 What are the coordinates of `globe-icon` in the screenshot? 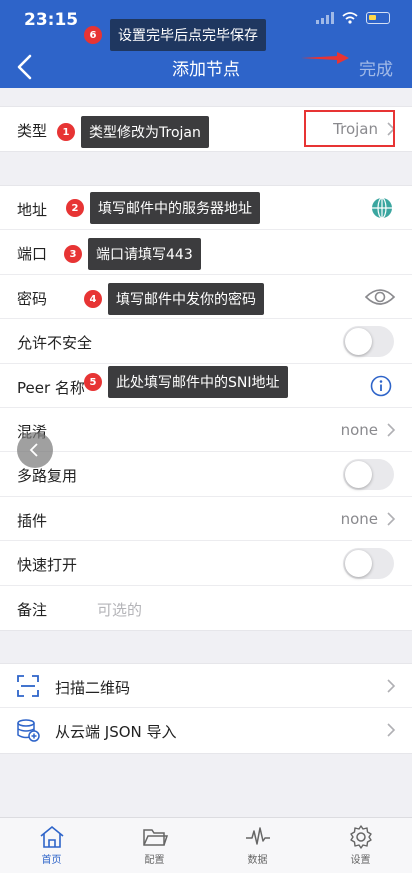 It's located at (382, 208).